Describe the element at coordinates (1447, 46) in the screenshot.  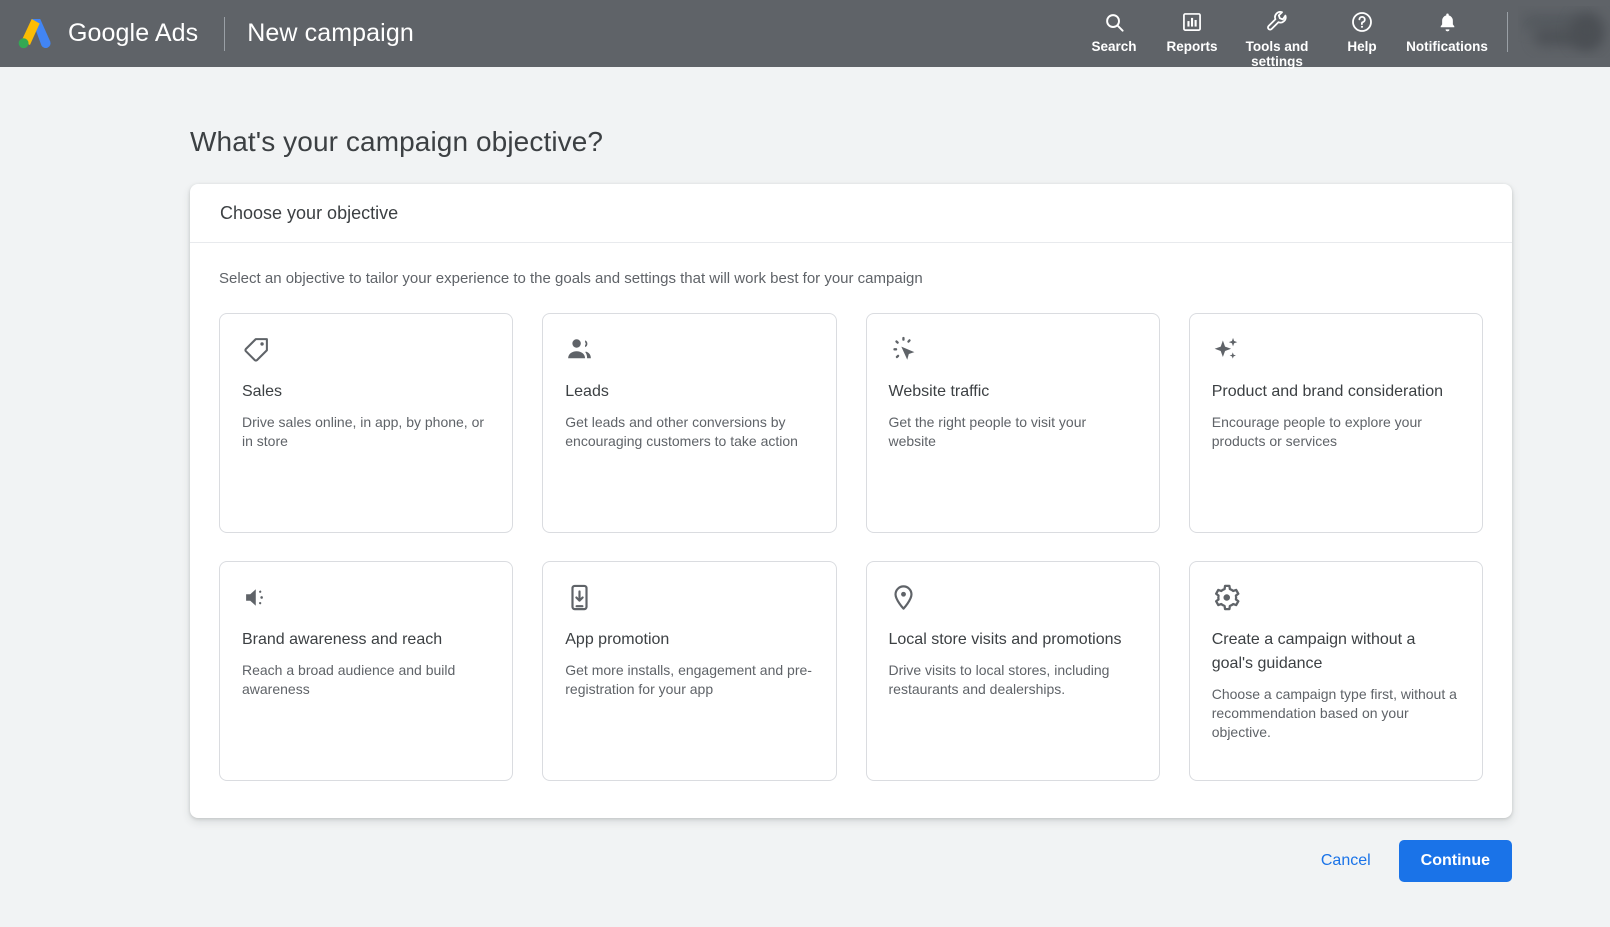
I see `header-action-label: Notifications` at that location.